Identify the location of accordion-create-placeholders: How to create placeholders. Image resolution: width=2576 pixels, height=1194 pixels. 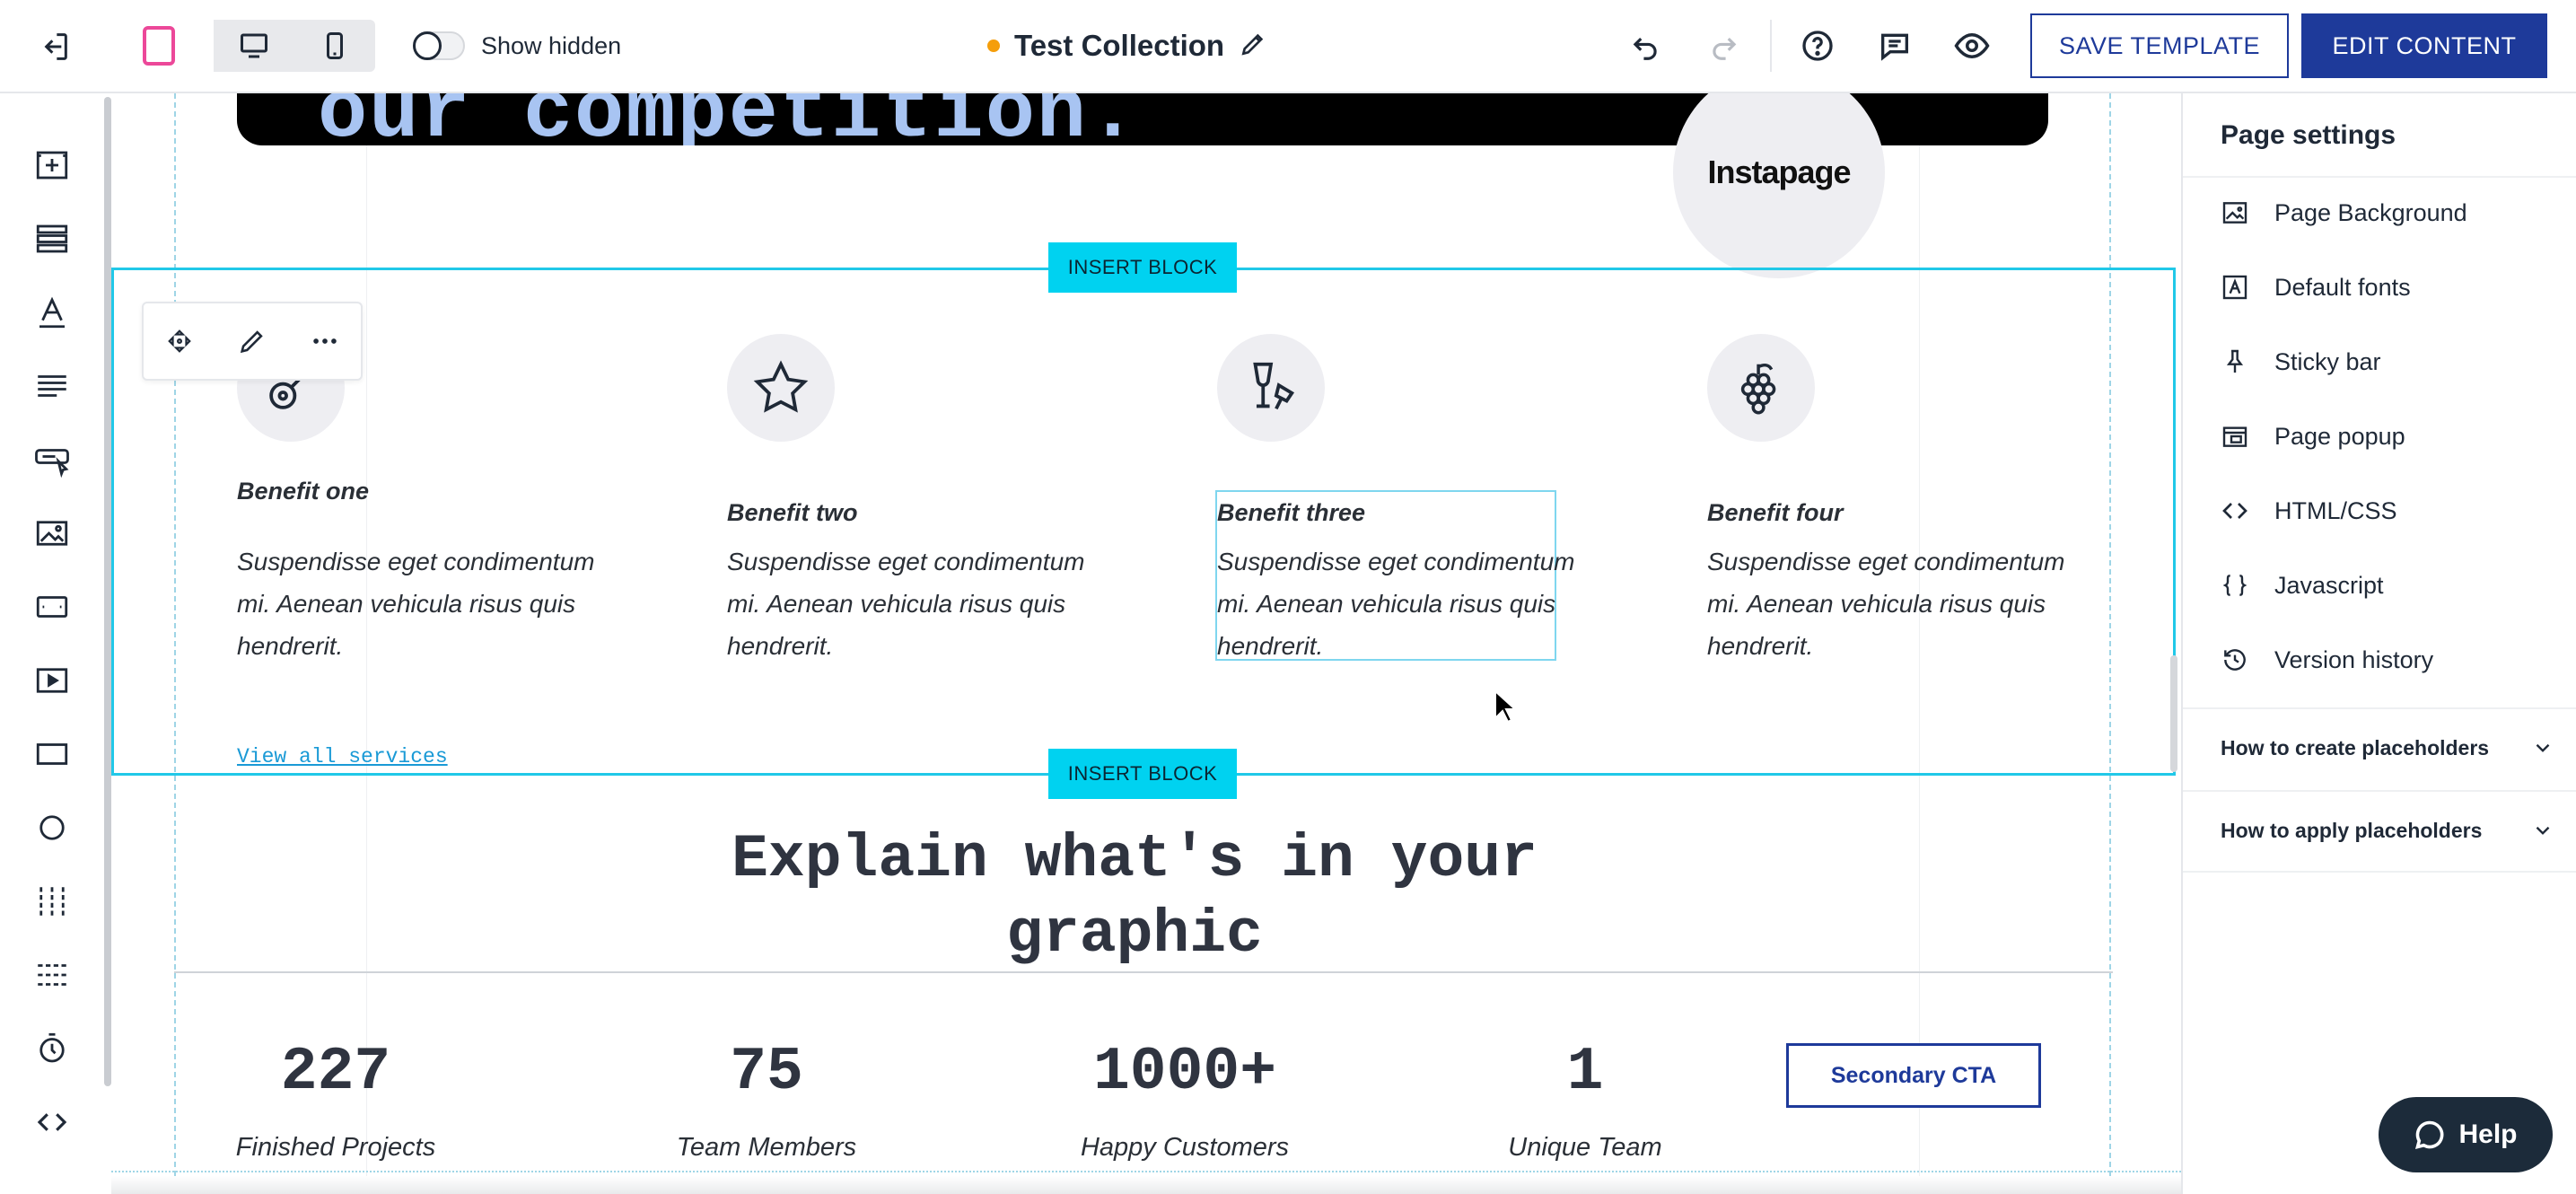
(2379, 748).